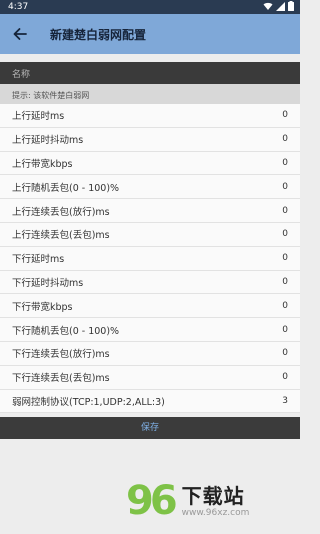  I want to click on setting-uplink-burst-drop: 上行连续丢包(丢包)ms 0, so click(150, 234).